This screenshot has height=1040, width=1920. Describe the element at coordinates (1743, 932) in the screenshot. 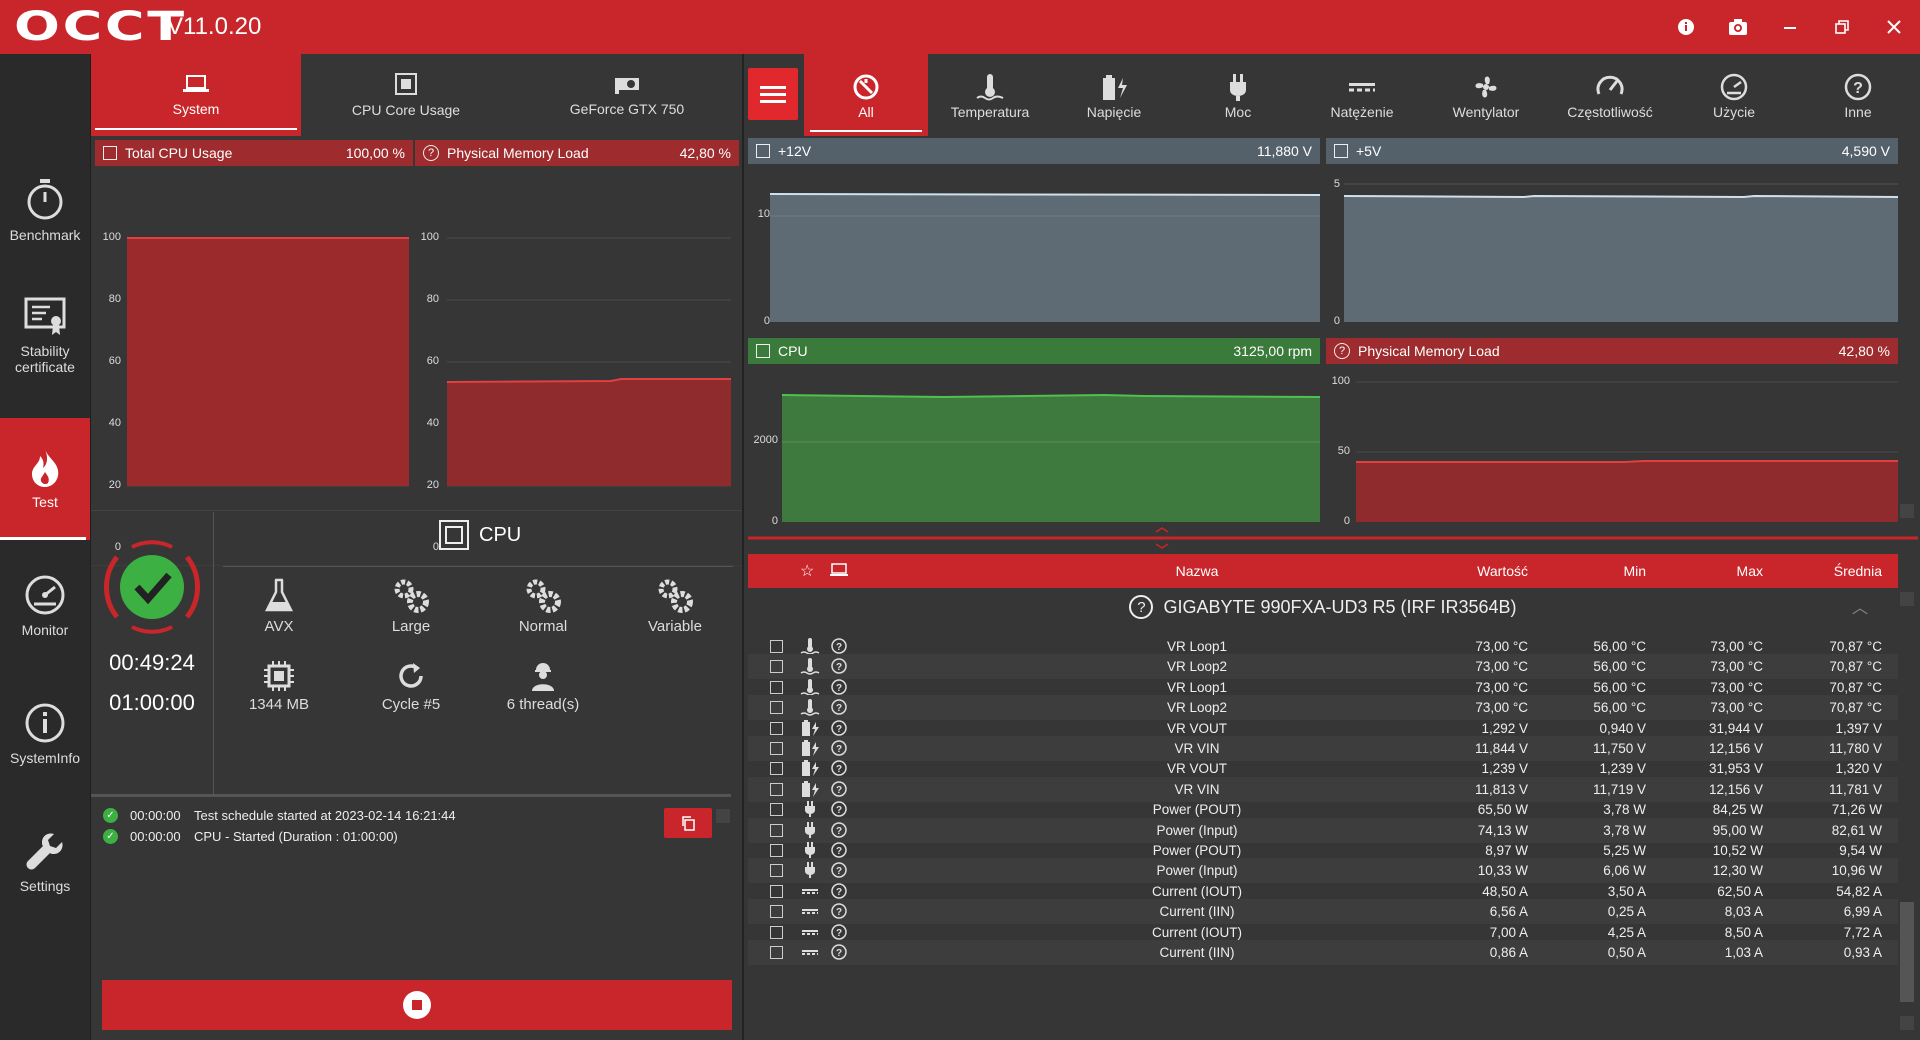

I see `sensor-max: 8,50 A` at that location.